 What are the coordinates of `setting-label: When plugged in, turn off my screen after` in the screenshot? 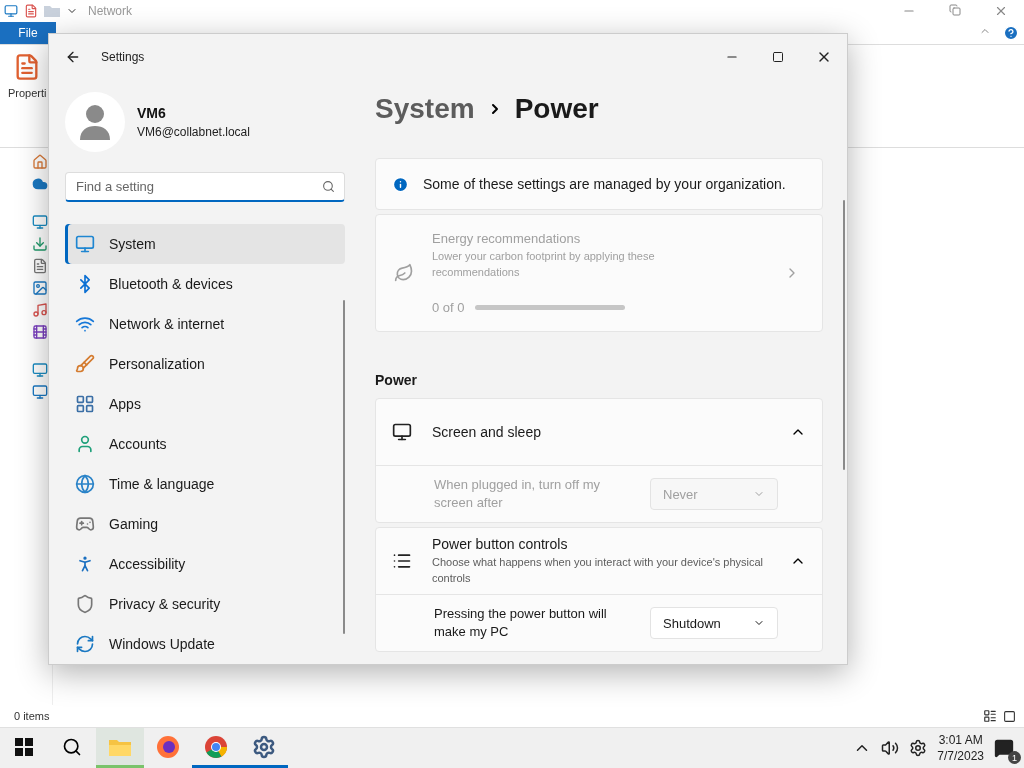 It's located at (517, 494).